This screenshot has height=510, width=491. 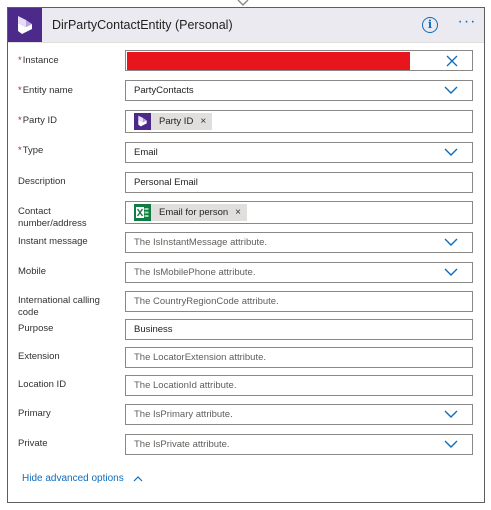 What do you see at coordinates (34, 211) in the screenshot?
I see `contact-label-line1: Contact` at bounding box center [34, 211].